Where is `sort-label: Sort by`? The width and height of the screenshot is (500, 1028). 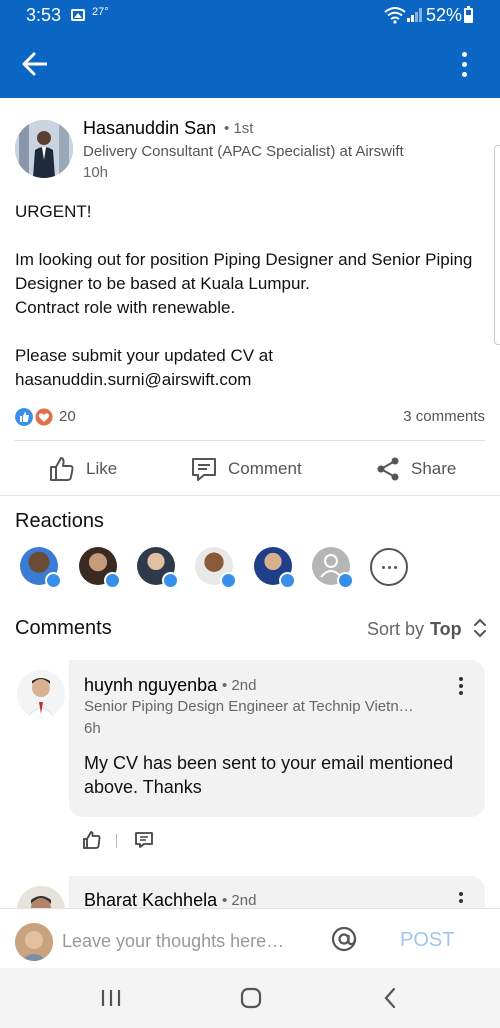
sort-label: Sort by is located at coordinates (395, 629).